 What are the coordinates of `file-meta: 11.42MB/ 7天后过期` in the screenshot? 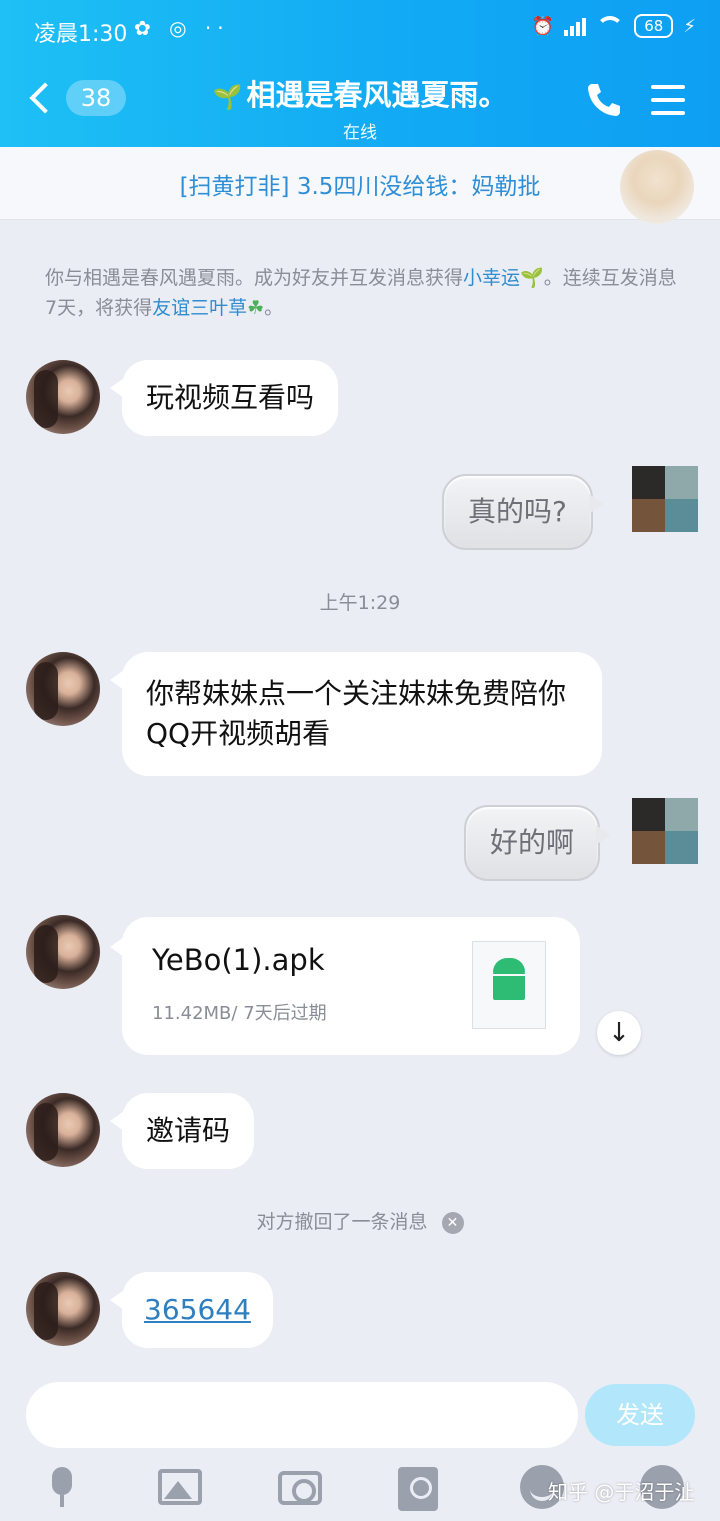 It's located at (239, 1013).